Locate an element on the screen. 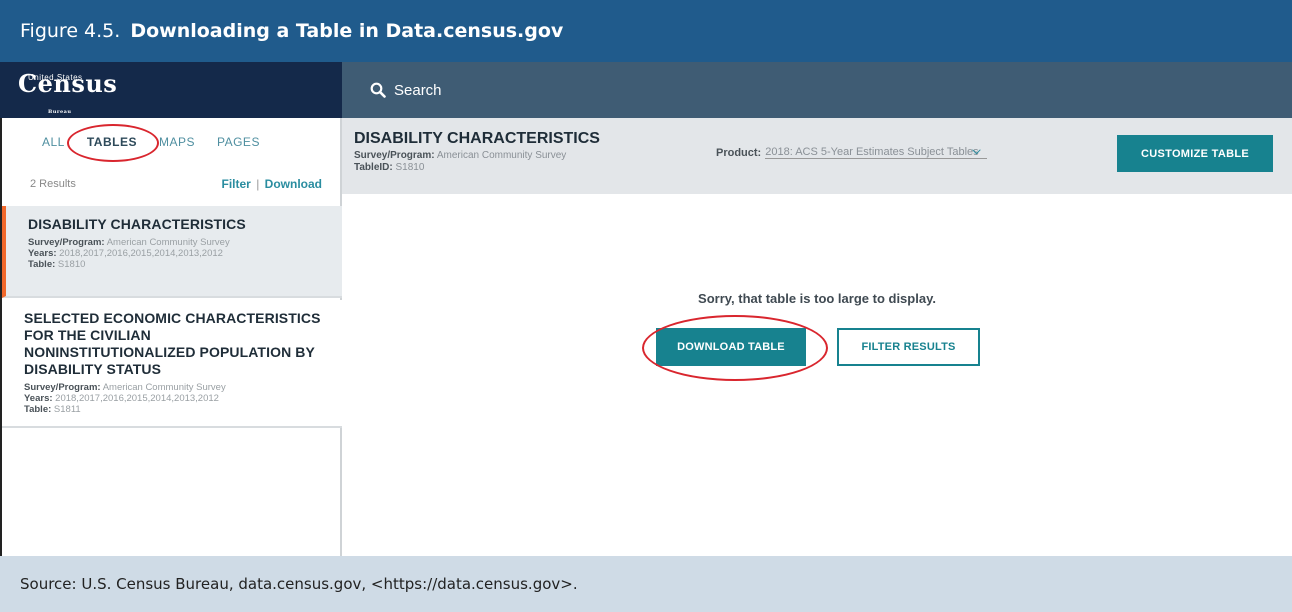 This screenshot has height=612, width=1292. logo-area: United States Census Bureau is located at coordinates (171, 90).